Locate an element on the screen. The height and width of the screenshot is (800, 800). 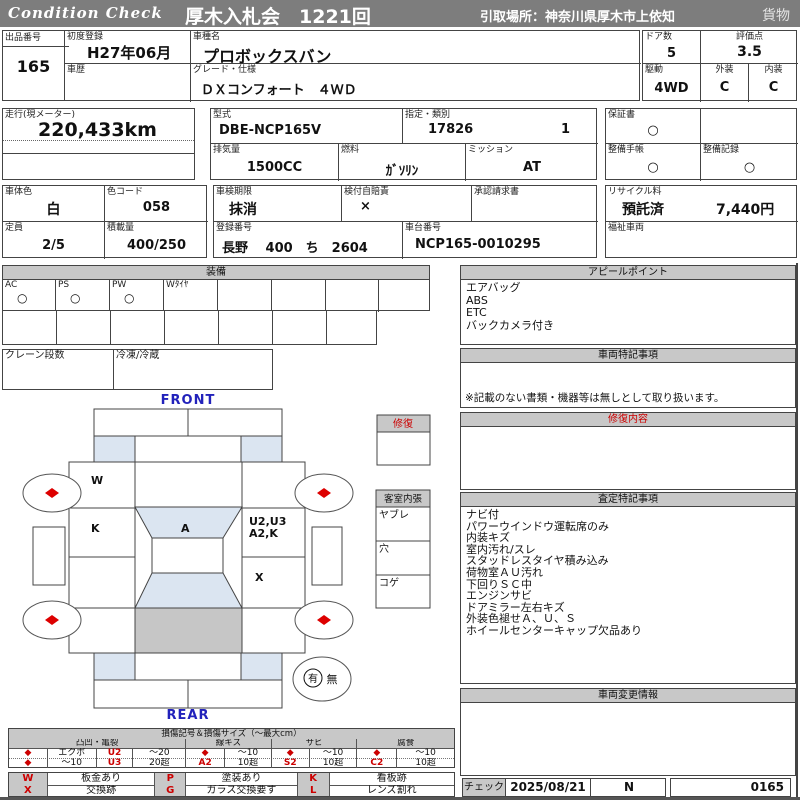
score-label: 評価点 is located at coordinates (749, 37).